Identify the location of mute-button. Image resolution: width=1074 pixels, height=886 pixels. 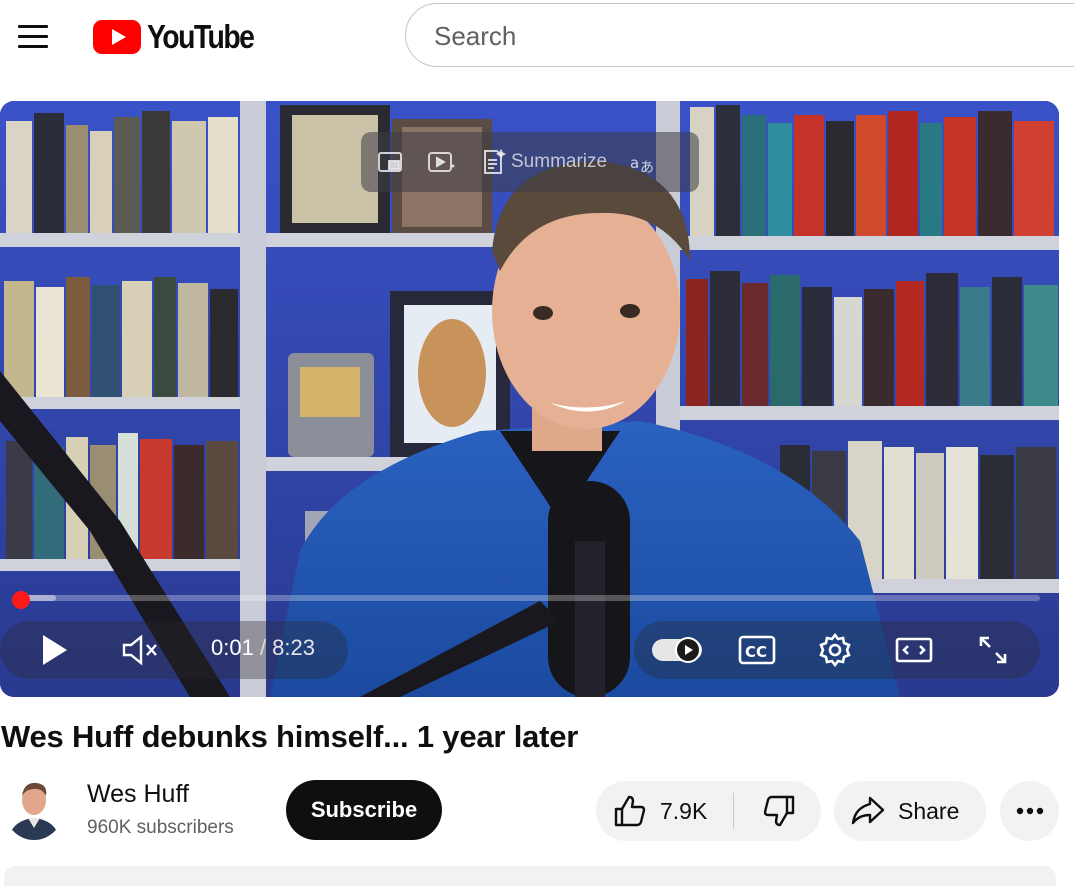
(140, 650).